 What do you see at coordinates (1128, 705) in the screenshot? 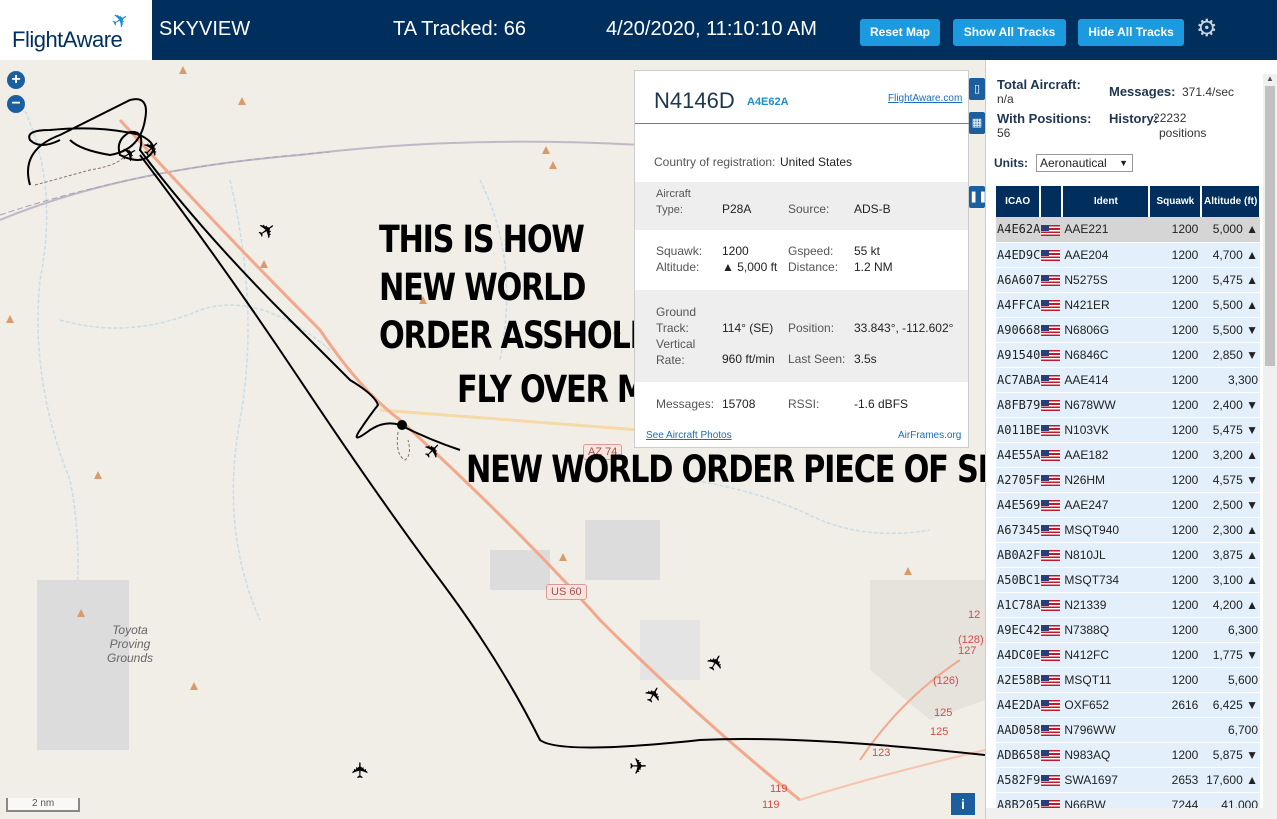
I see `table-row: A4E2DA OXF652 2616 6,425 ▼` at bounding box center [1128, 705].